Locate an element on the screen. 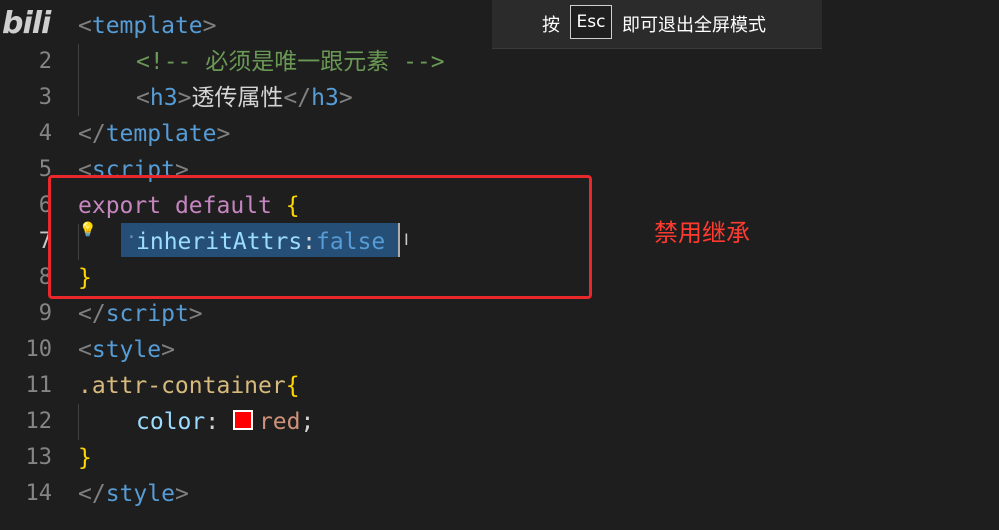 Image resolution: width=999 pixels, height=530 pixels. line-number-active: 7 is located at coordinates (45, 241).